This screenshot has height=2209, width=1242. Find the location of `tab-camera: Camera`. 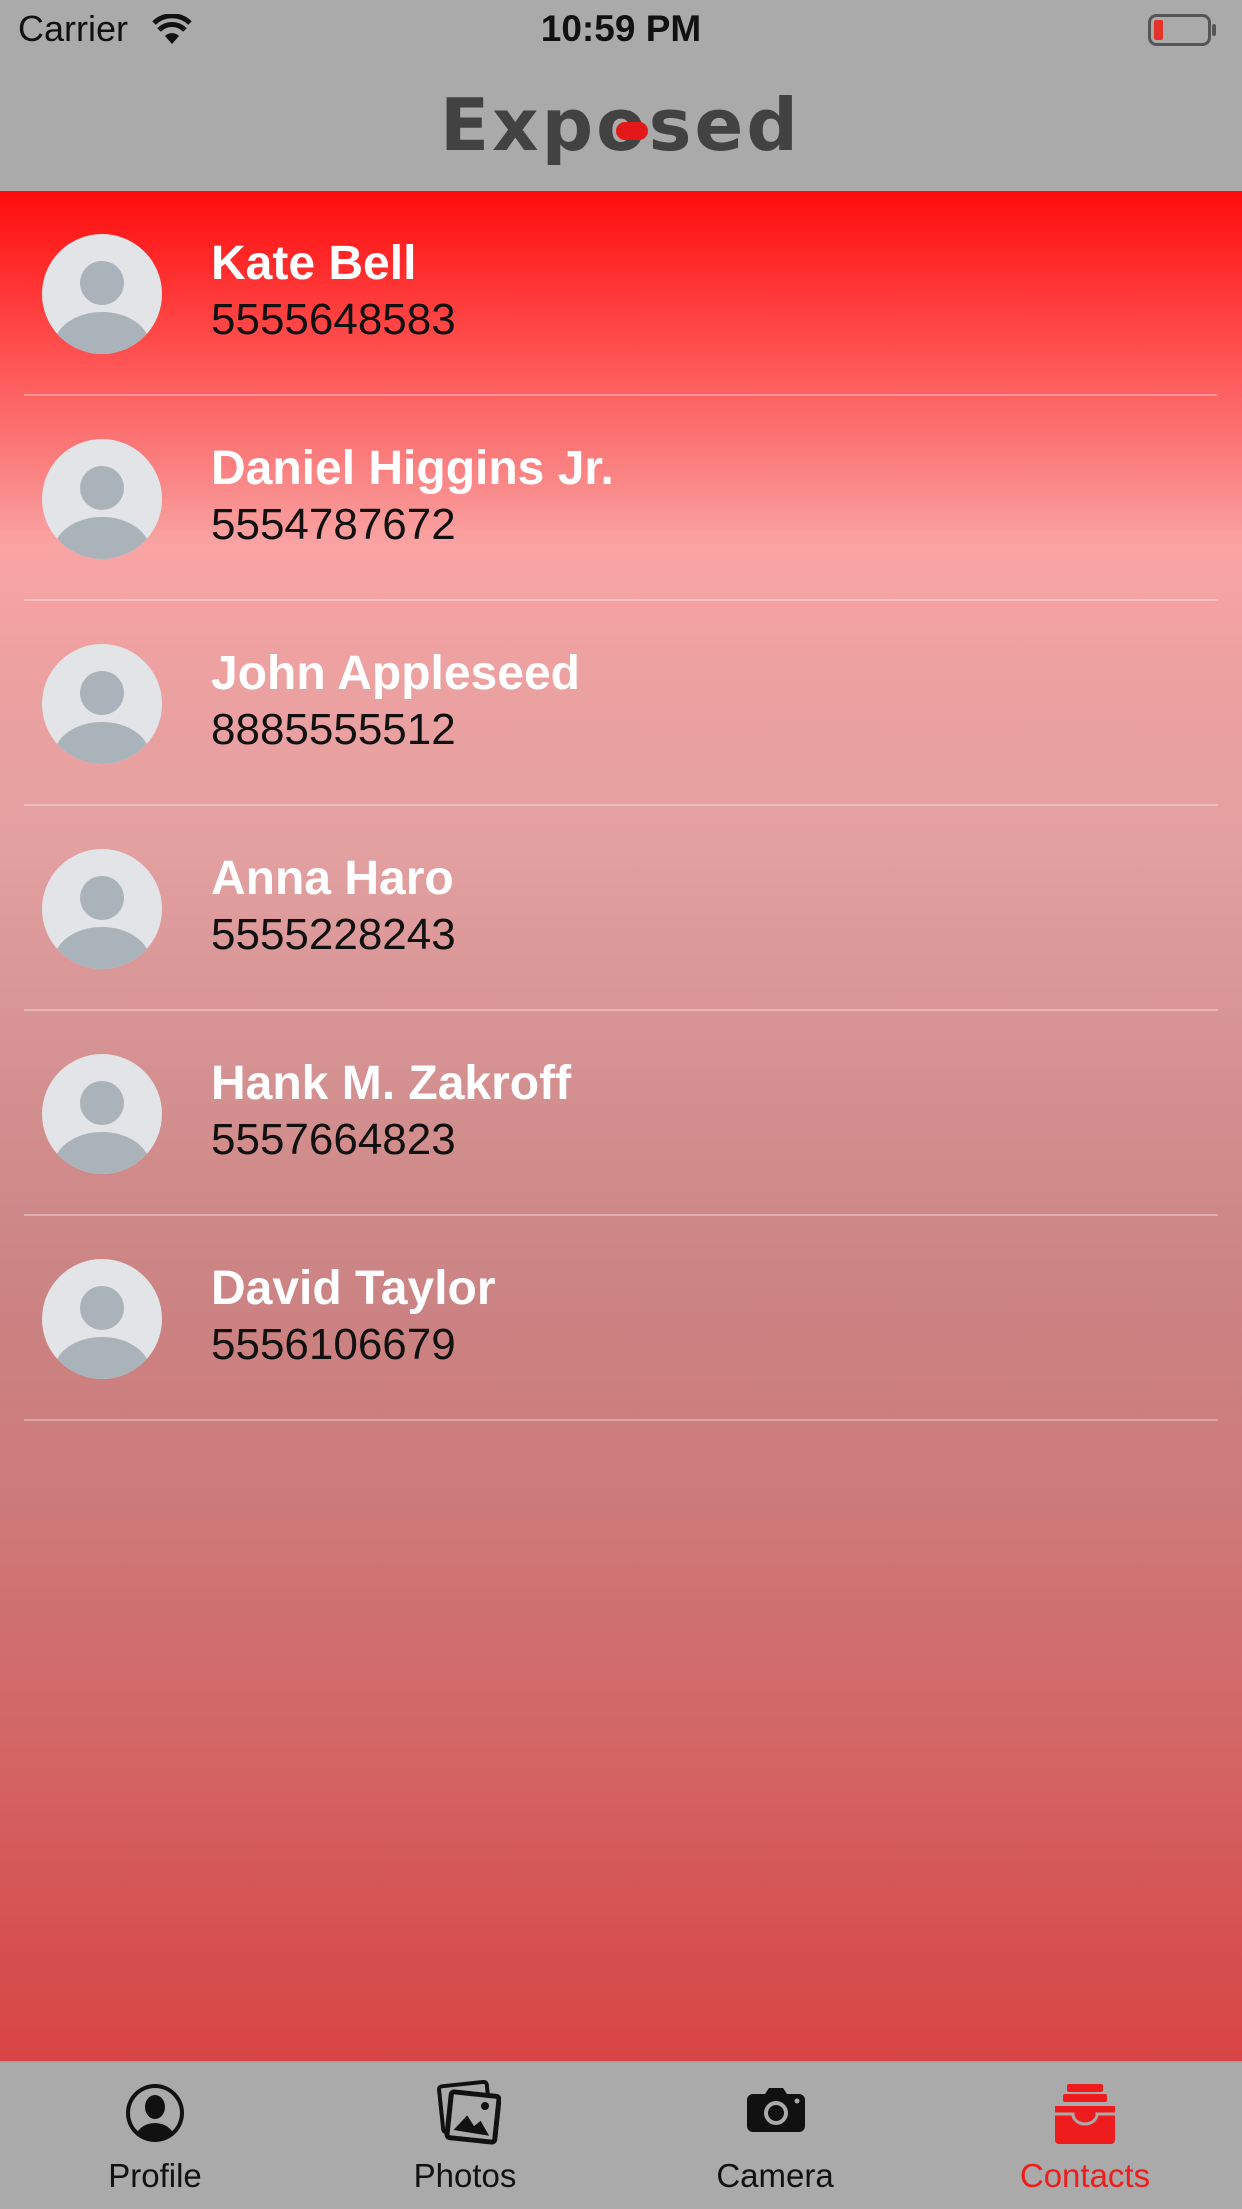

tab-camera: Camera is located at coordinates (775, 2135).